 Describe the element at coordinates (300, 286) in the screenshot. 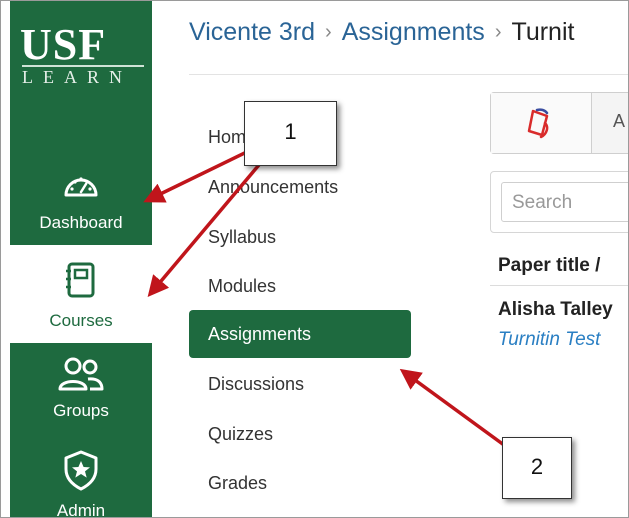

I see `course-nav-modules: Modules` at that location.